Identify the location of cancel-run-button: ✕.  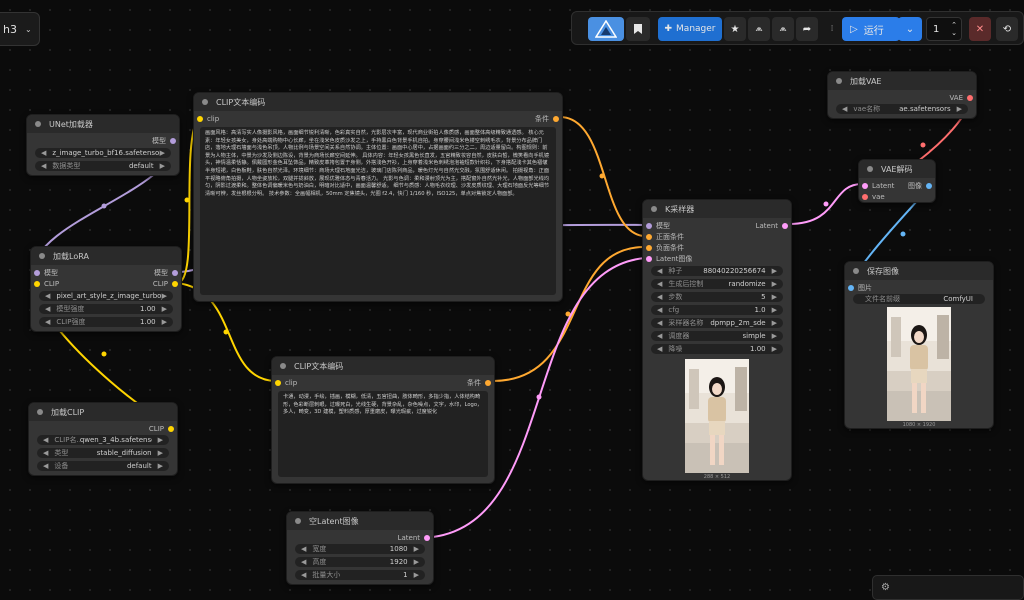
(980, 29).